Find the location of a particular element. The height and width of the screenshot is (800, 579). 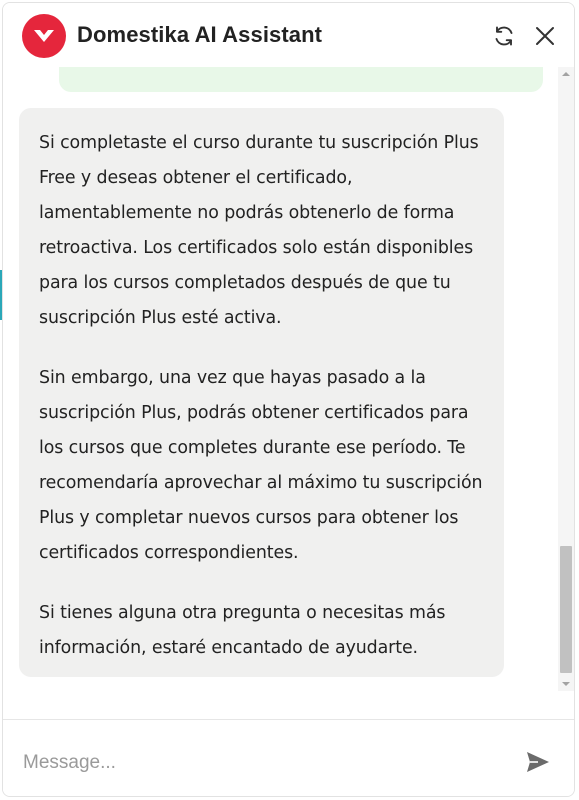

send-icon is located at coordinates (538, 762).